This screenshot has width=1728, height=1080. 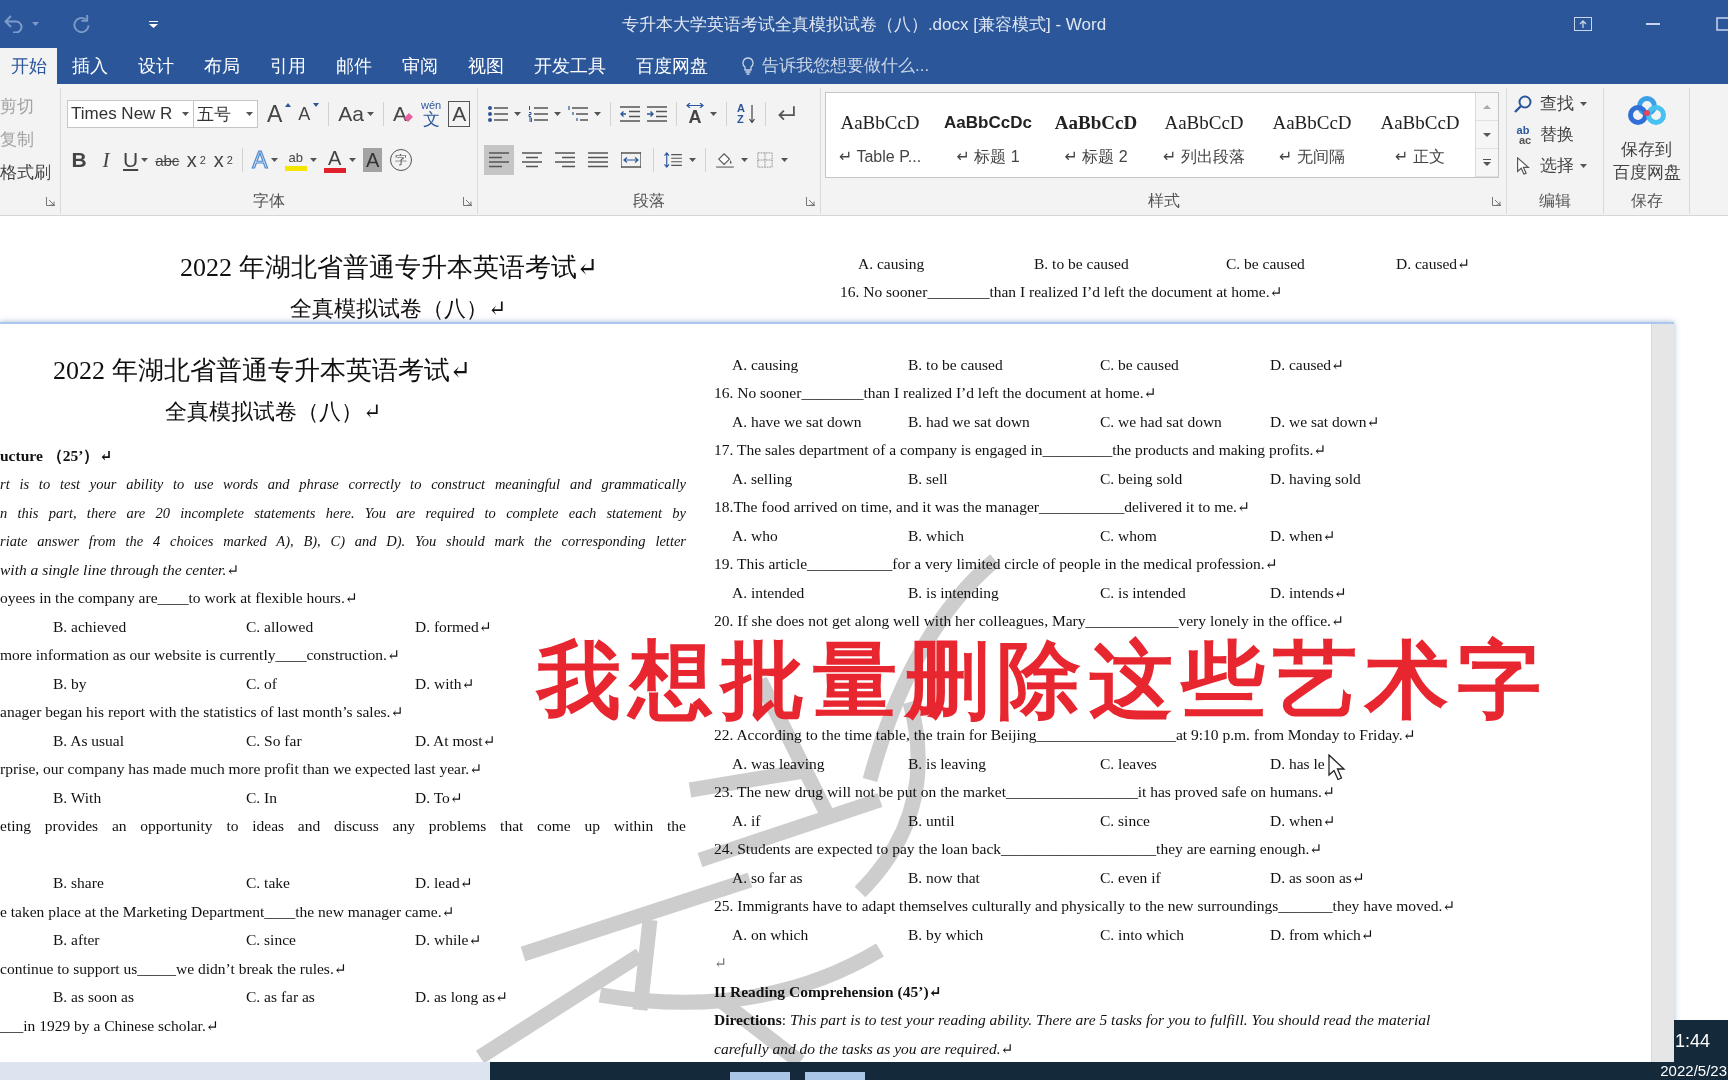 I want to click on ribbon-tab: 视图, so click(x=486, y=66).